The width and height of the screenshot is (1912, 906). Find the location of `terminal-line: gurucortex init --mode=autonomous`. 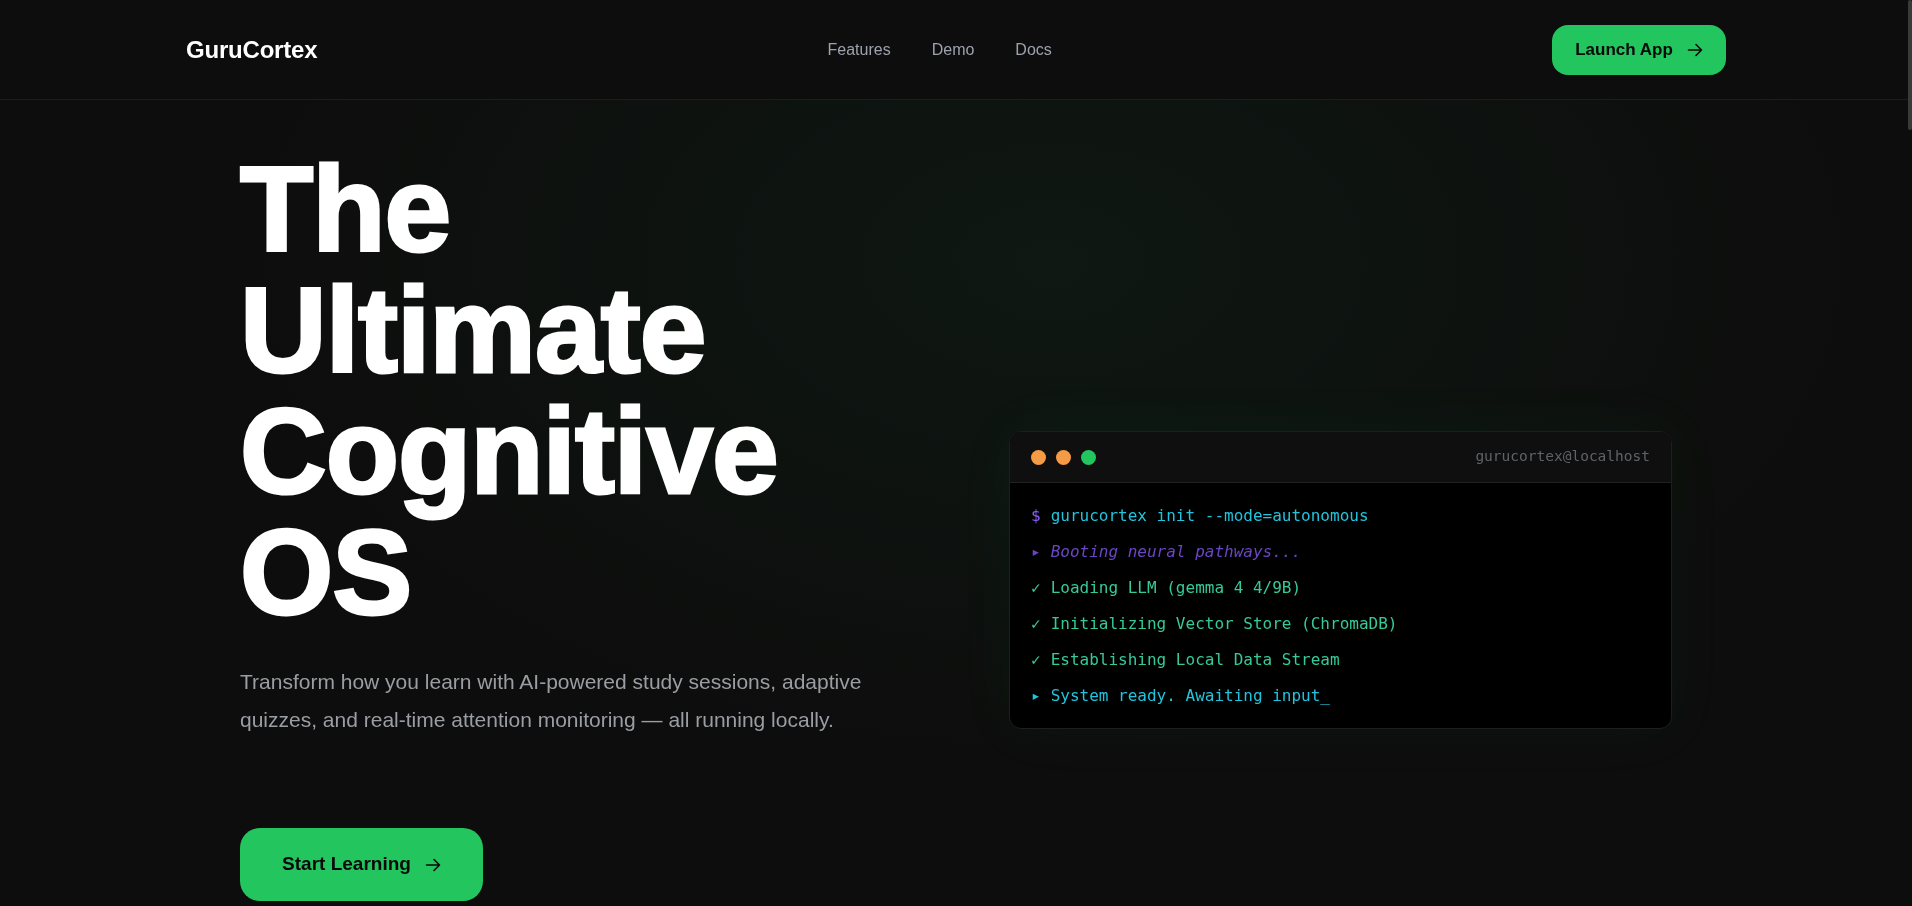

terminal-line: gurucortex init --mode=autonomous is located at coordinates (1209, 516).